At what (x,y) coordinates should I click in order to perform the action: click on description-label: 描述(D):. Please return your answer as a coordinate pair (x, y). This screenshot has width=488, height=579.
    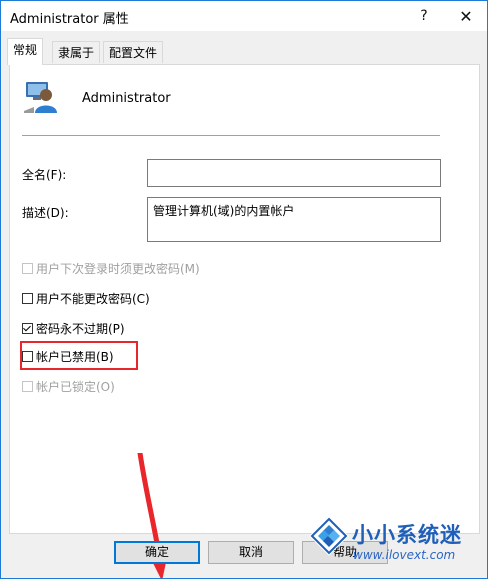
    Looking at the image, I should click on (45, 213).